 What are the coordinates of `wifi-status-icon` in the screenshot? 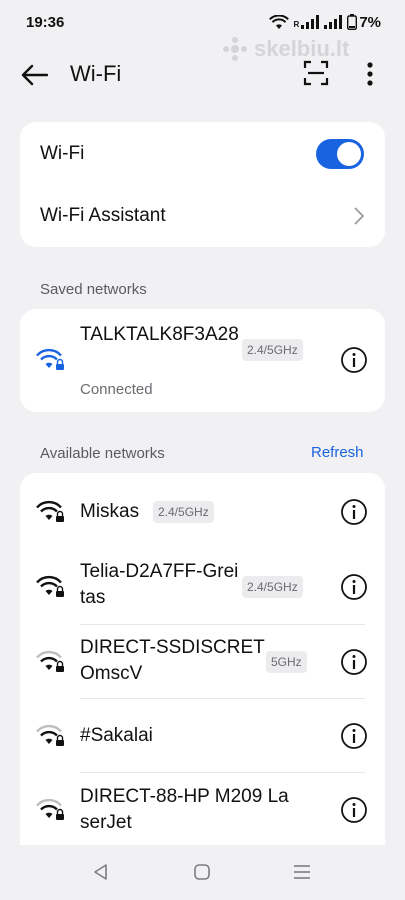 It's located at (278, 21).